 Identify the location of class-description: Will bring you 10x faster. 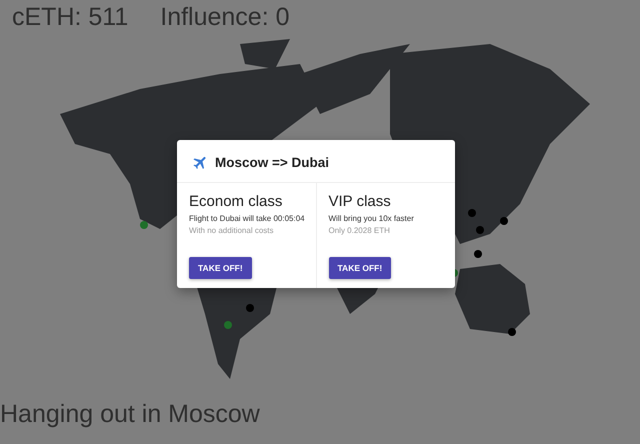
(371, 218).